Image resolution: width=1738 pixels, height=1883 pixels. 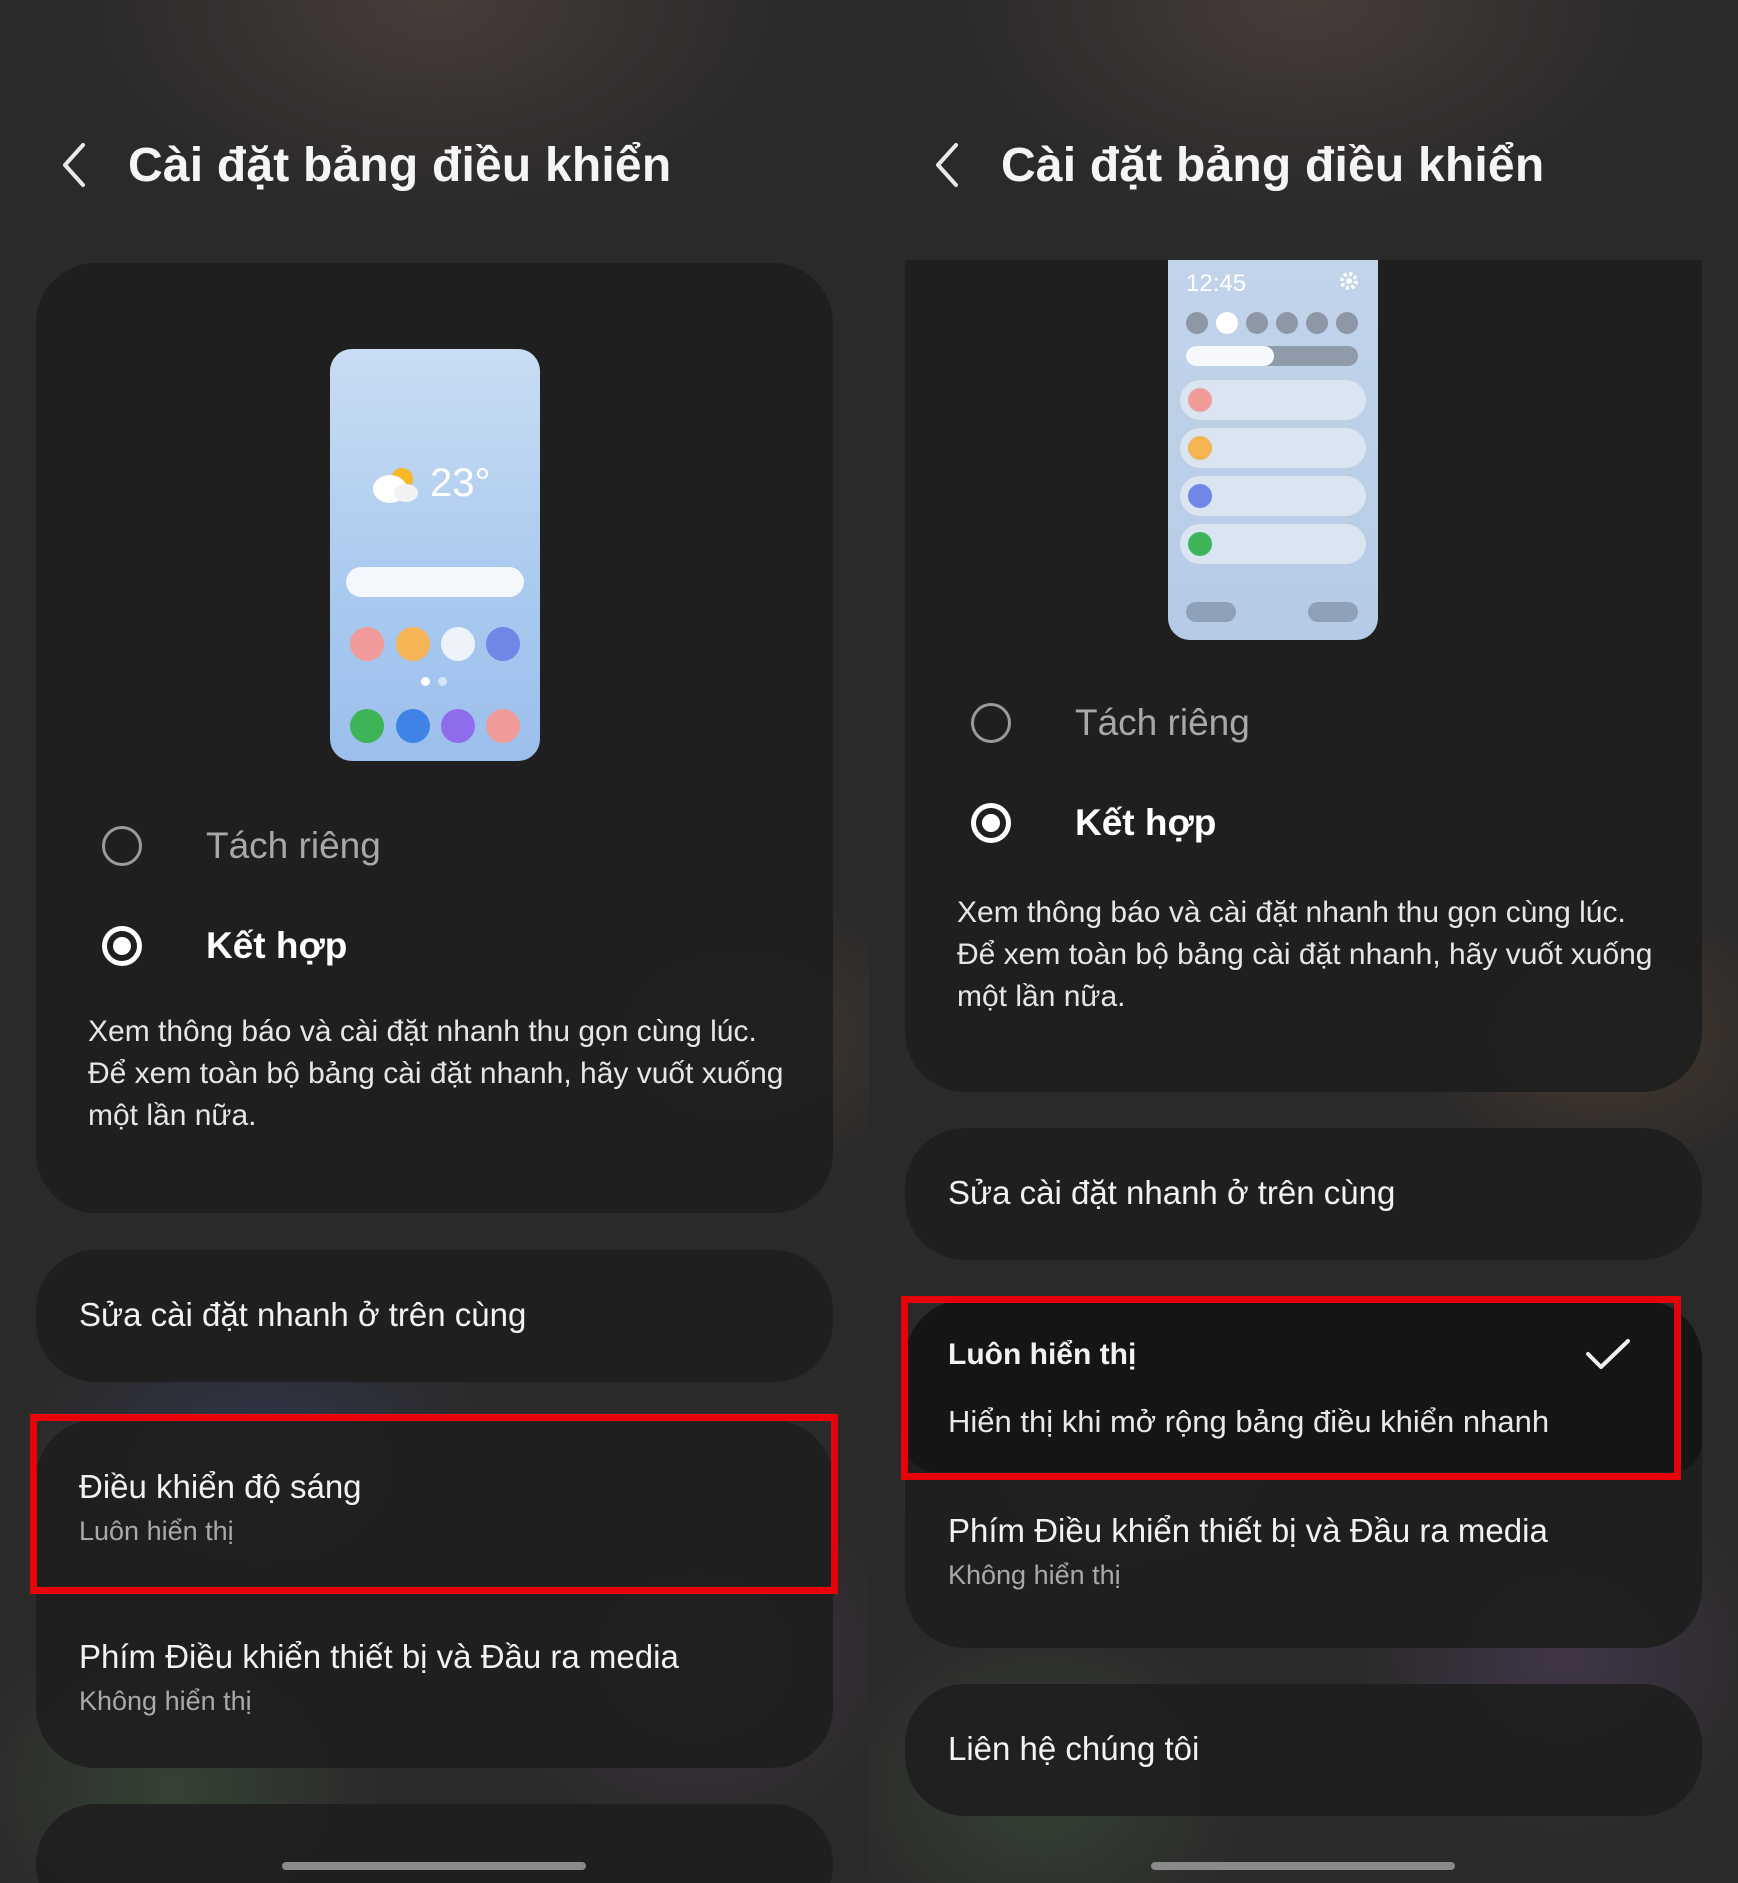 What do you see at coordinates (434, 1843) in the screenshot?
I see `next-item-partial` at bounding box center [434, 1843].